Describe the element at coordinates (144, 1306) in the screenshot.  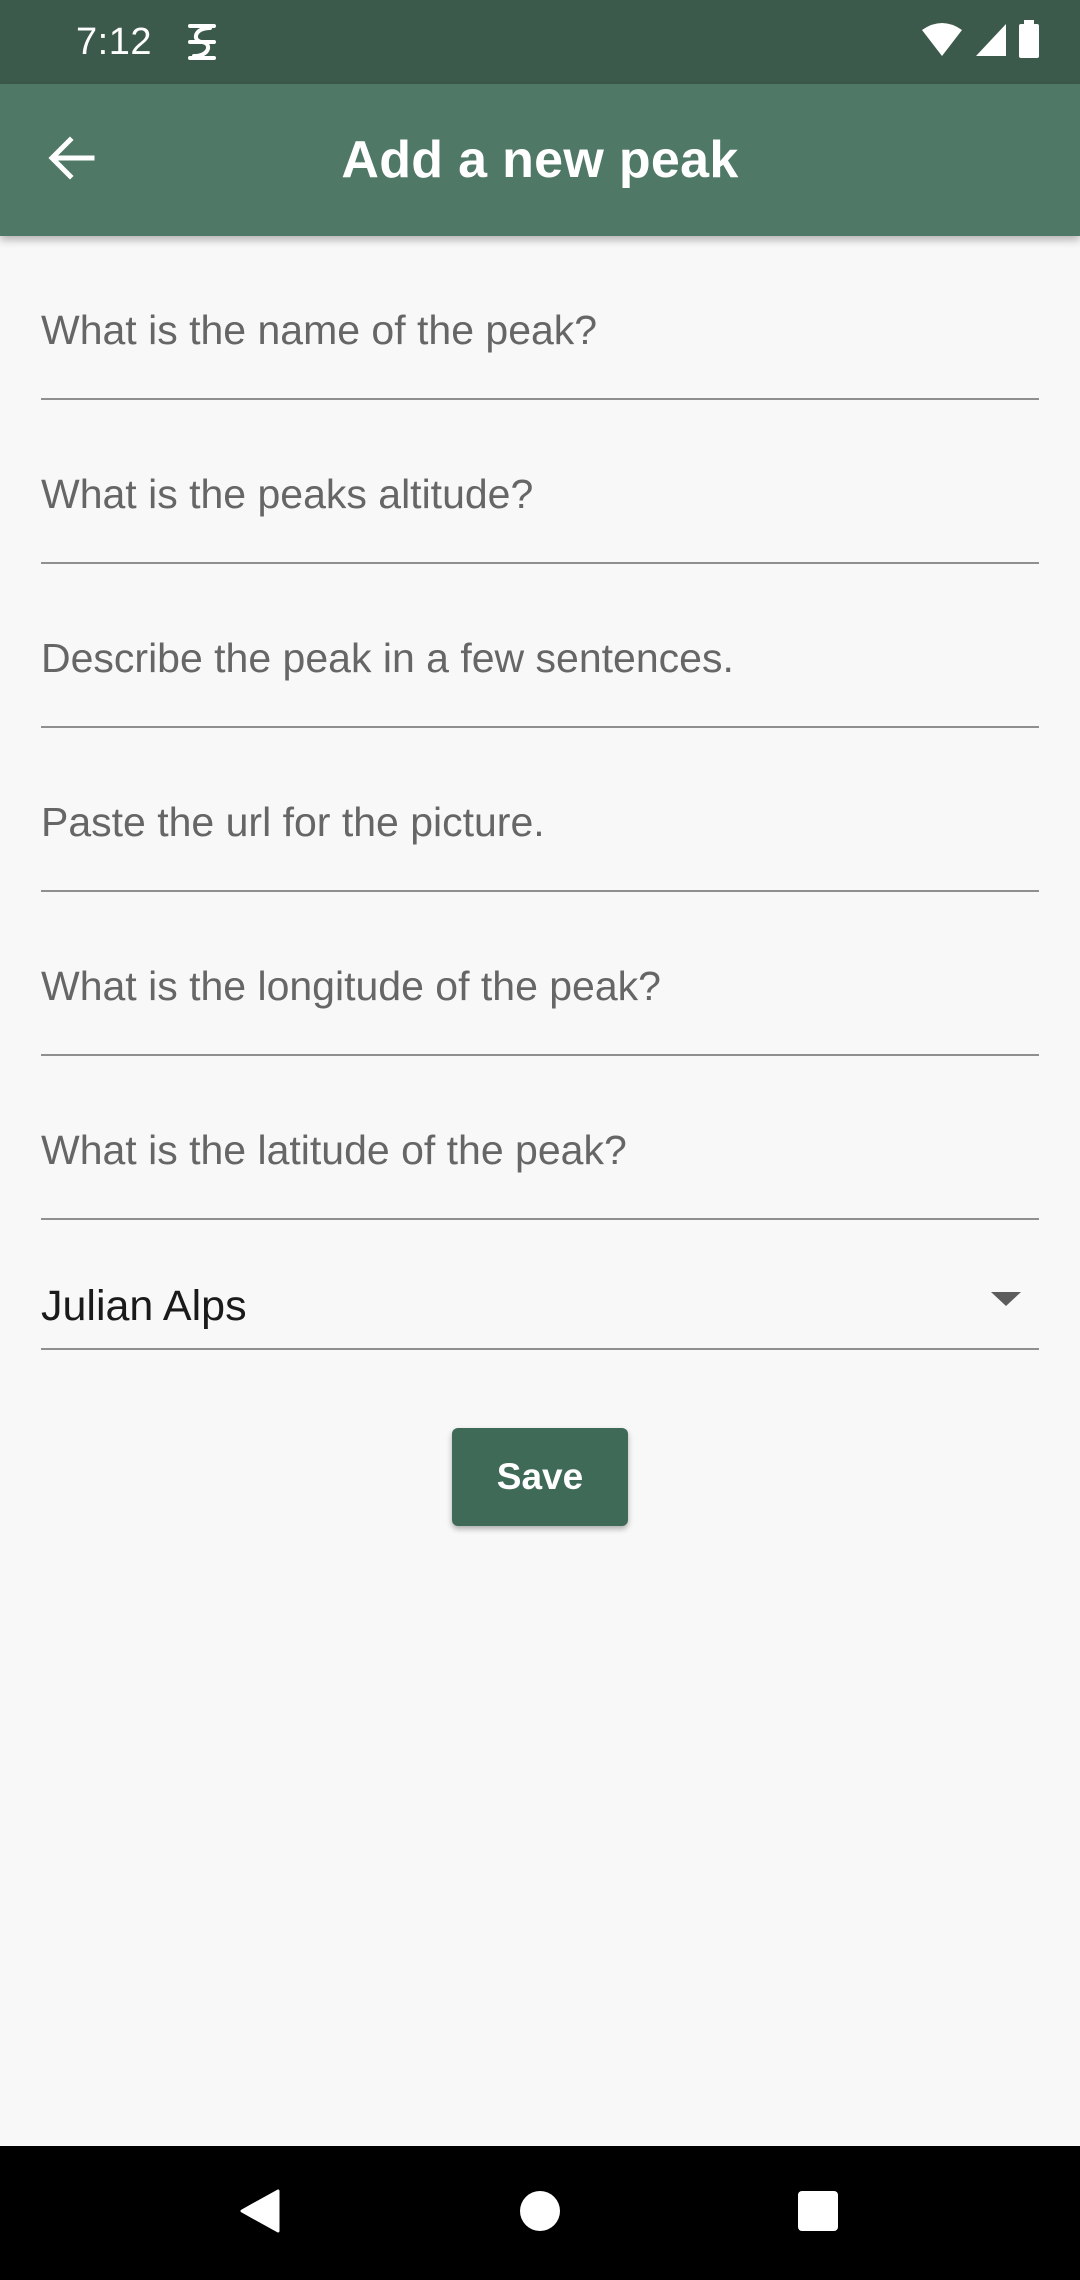
I see `mountain-range-selected-value: Julian Alps` at that location.